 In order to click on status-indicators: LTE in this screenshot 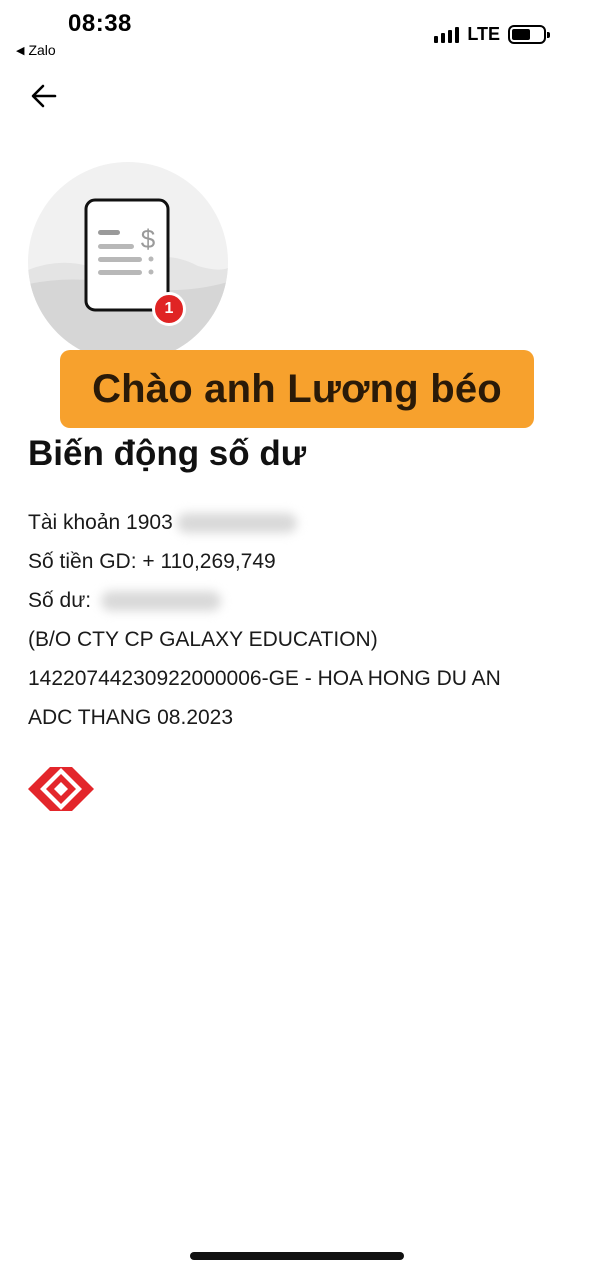, I will do `click(492, 34)`.